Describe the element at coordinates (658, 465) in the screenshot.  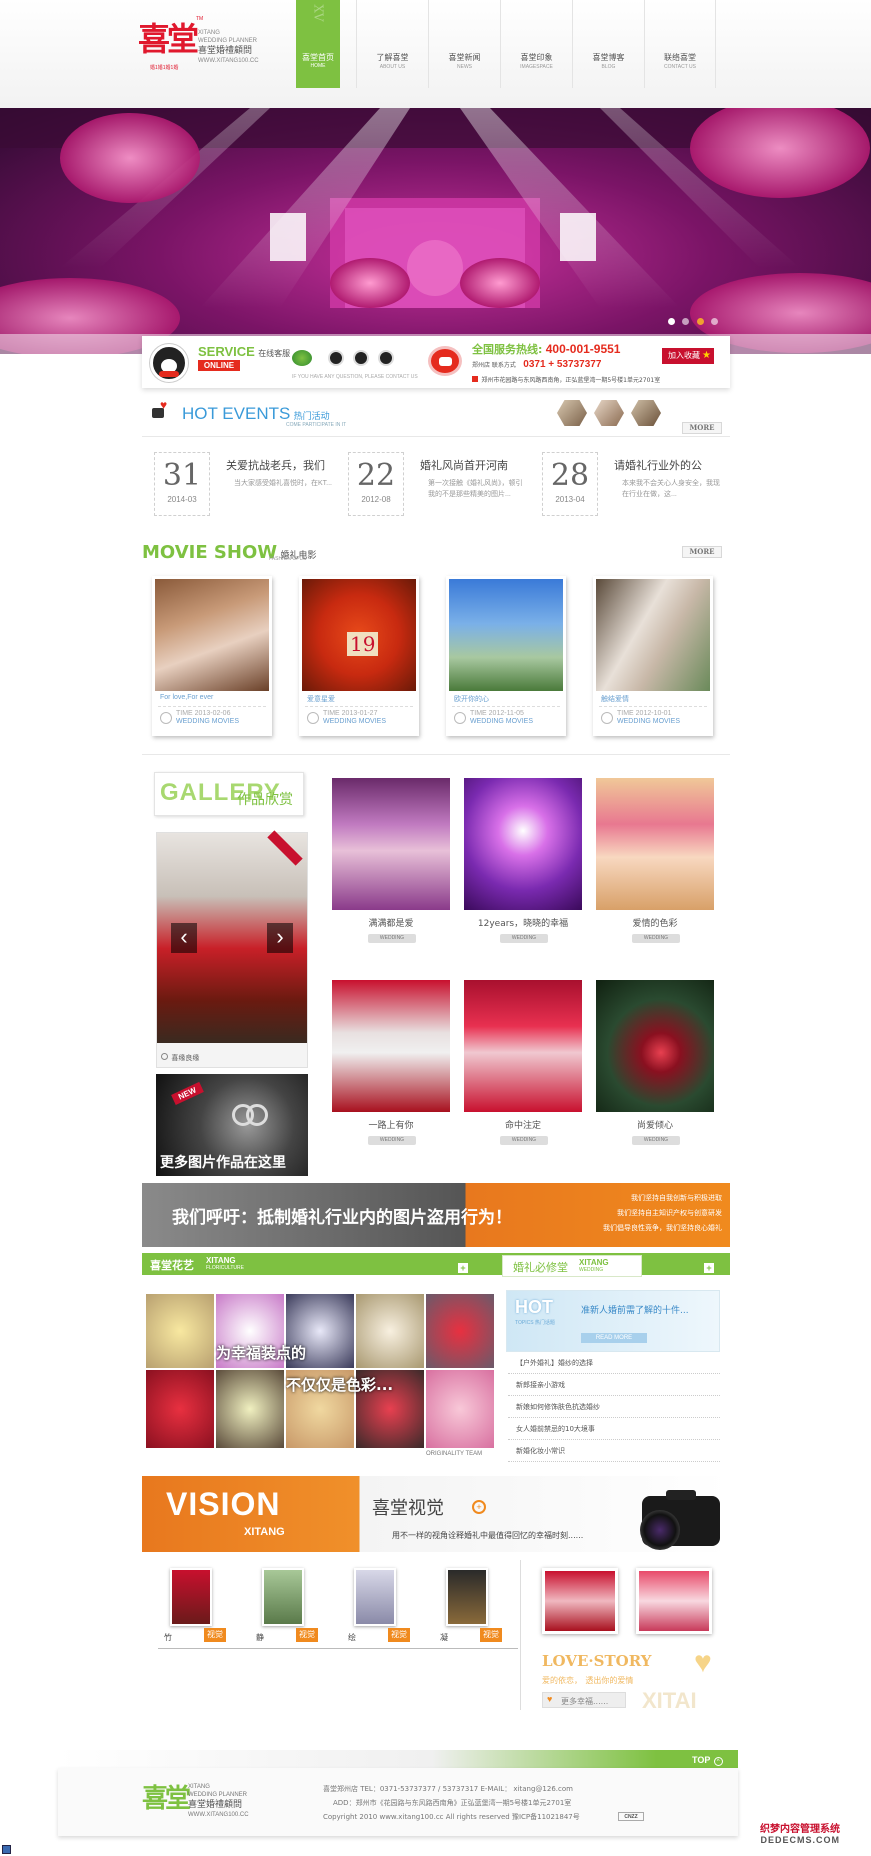
I see `event-title: 请婚礼行业外的公` at that location.